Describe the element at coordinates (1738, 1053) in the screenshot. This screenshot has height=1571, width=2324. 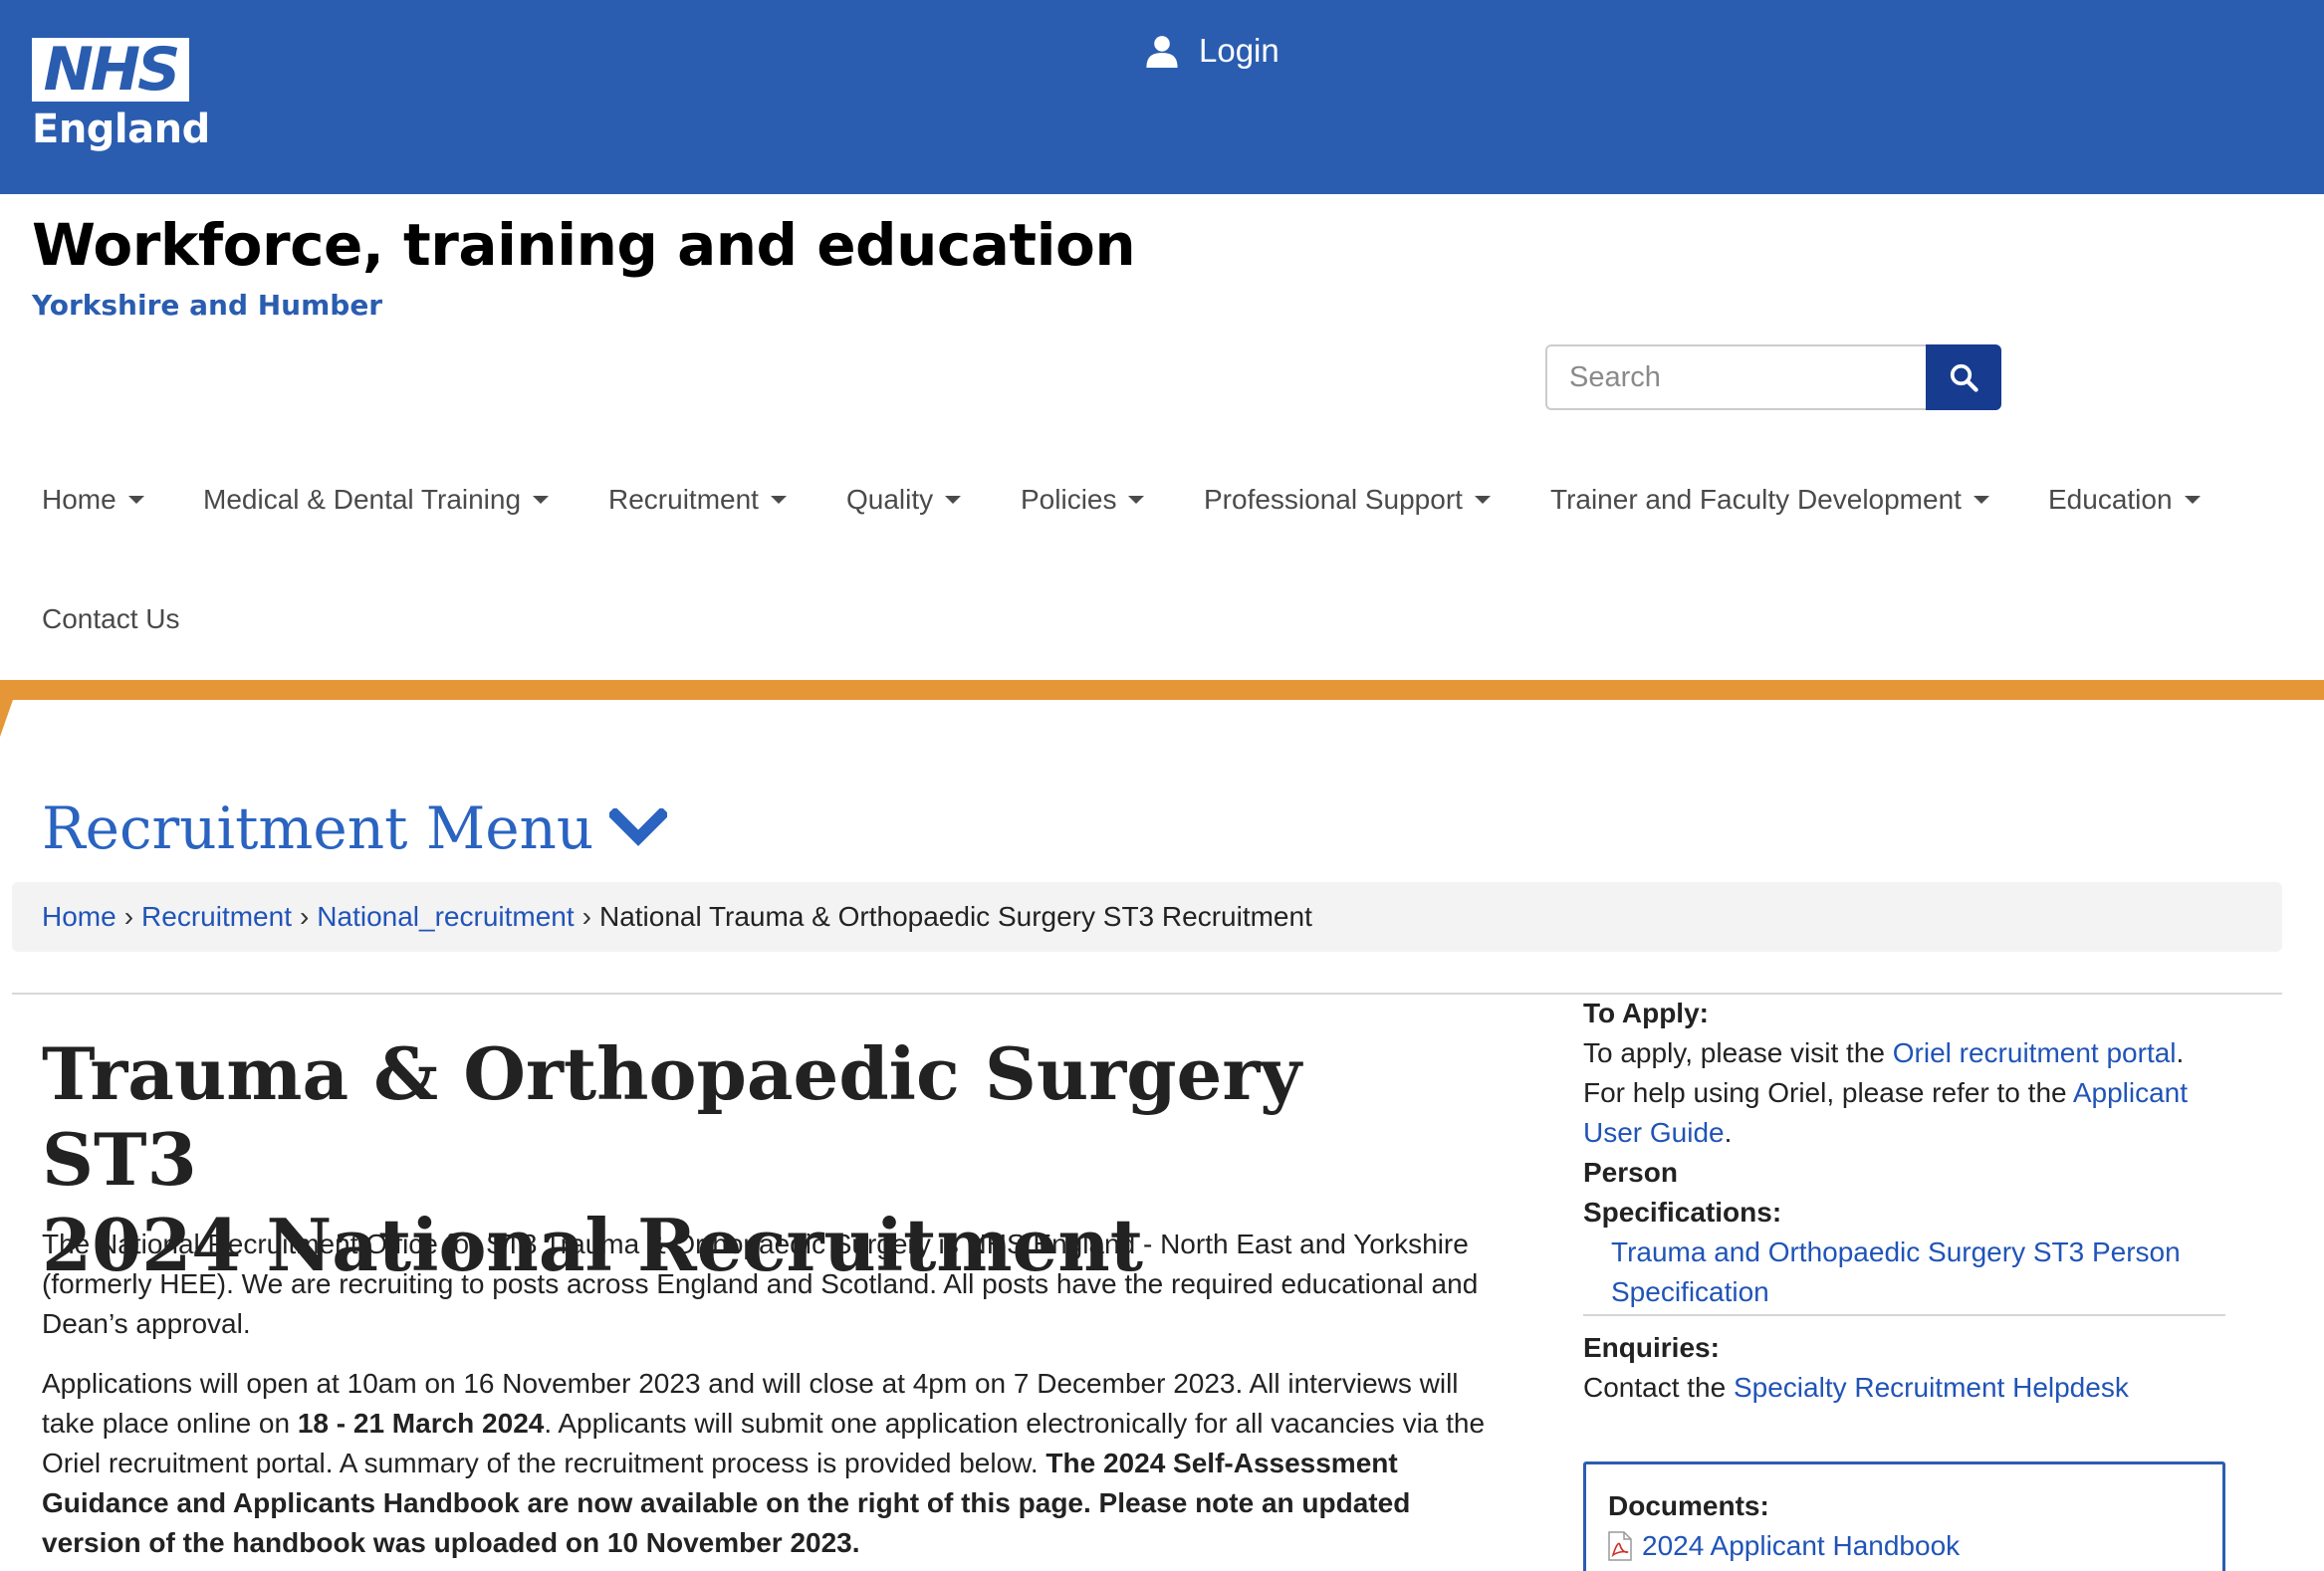
I see `apply-text: To apply, please visit the` at that location.